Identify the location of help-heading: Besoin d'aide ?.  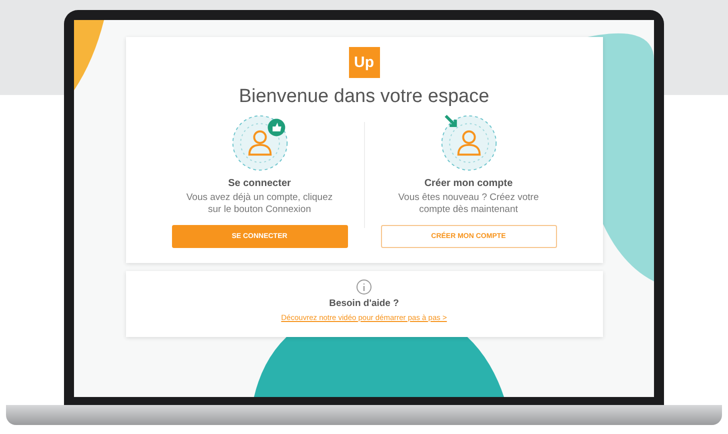
(364, 303).